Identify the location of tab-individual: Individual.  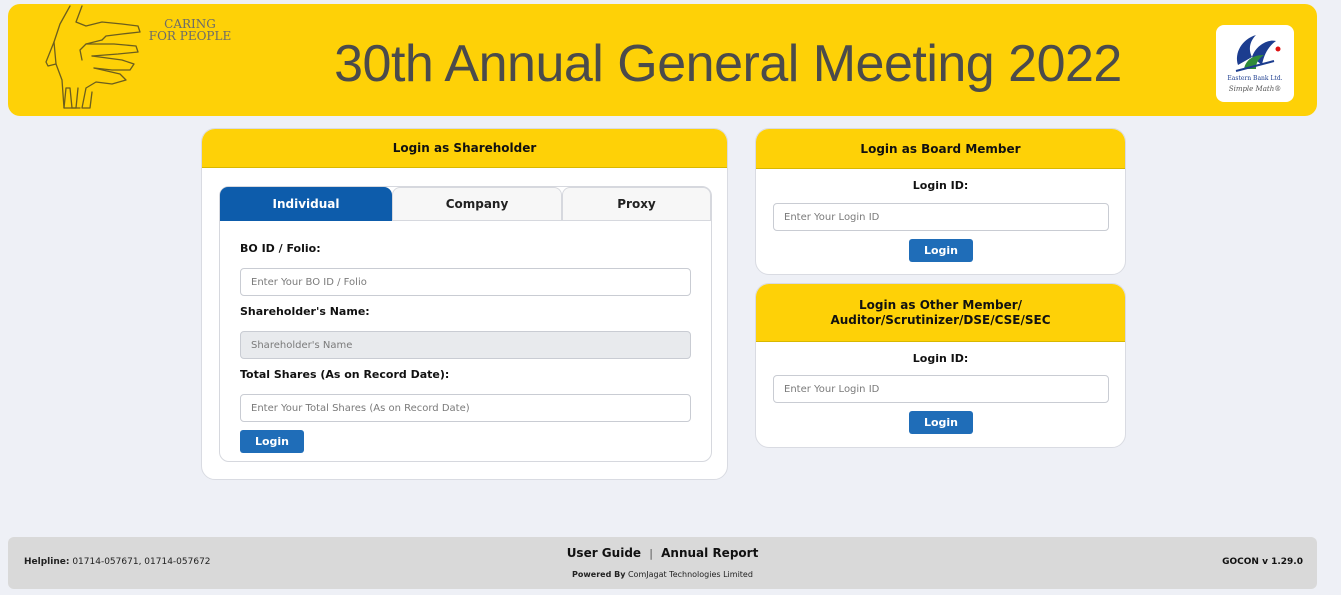
(306, 204).